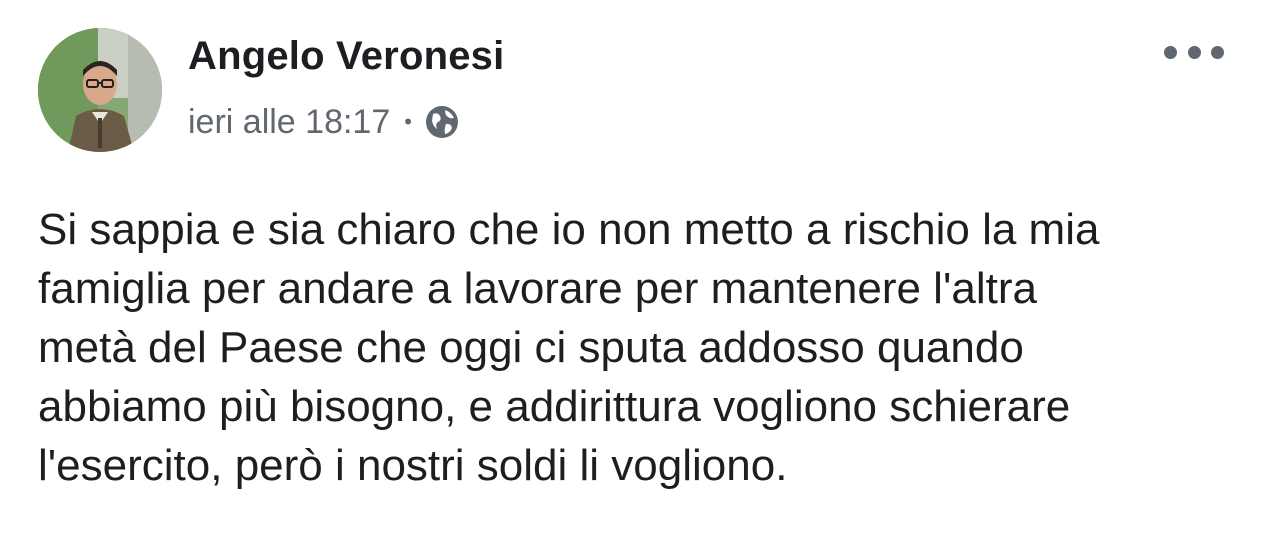 This screenshot has height=538, width=1280. I want to click on post-timestamp: ieri alle 18:17, so click(289, 122).